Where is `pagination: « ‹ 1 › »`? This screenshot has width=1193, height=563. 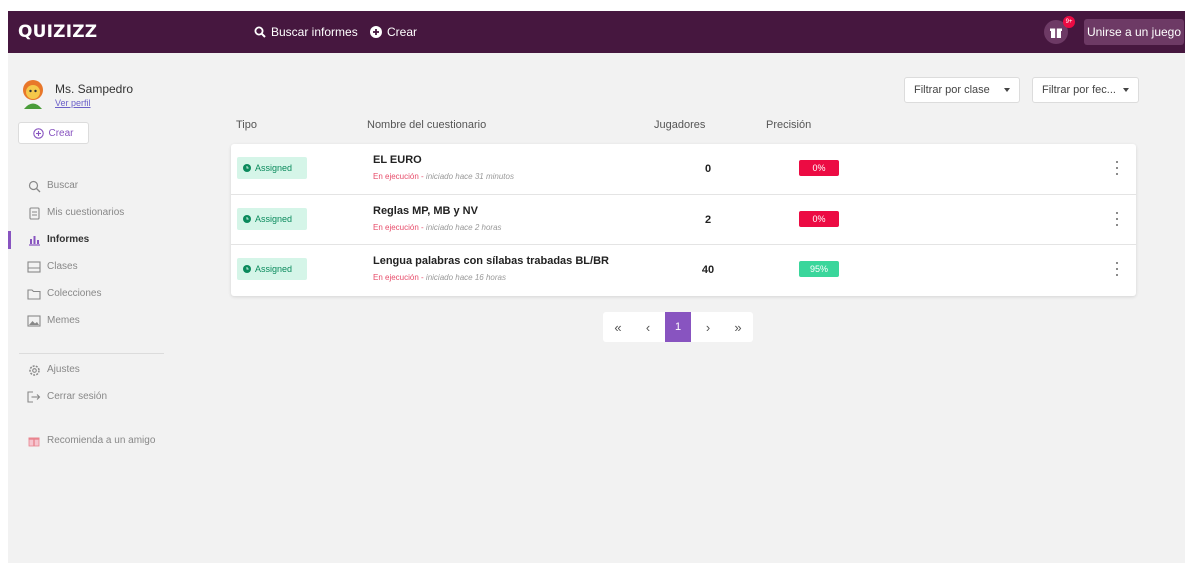
pagination: « ‹ 1 › » is located at coordinates (678, 327).